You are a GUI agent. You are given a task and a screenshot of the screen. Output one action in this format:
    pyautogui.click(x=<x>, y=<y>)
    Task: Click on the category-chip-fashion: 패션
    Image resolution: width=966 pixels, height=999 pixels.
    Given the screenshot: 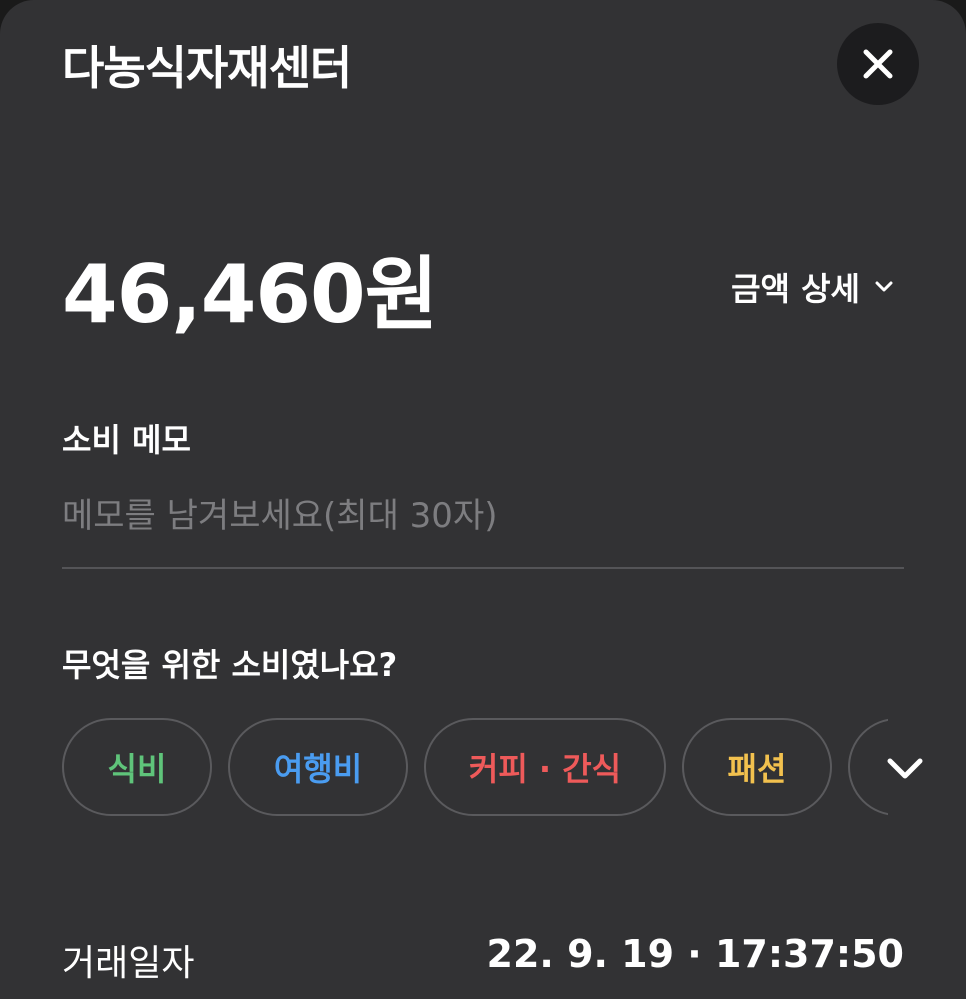 What is the action you would take?
    pyautogui.click(x=757, y=767)
    